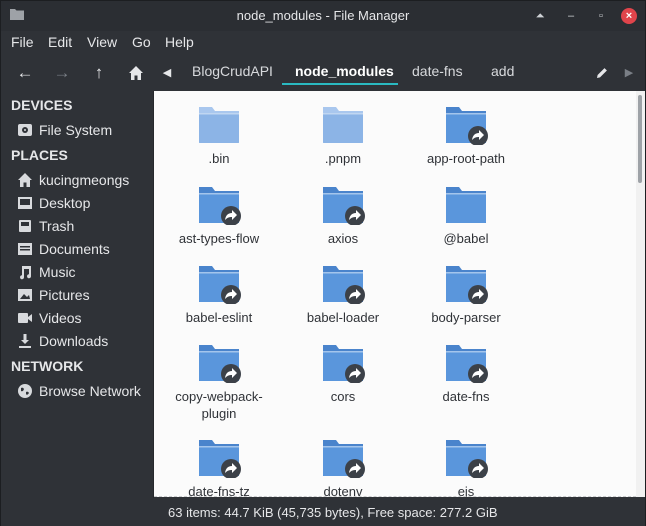 This screenshot has width=646, height=526. I want to click on forward-arrow-icon: →, so click(62, 73).